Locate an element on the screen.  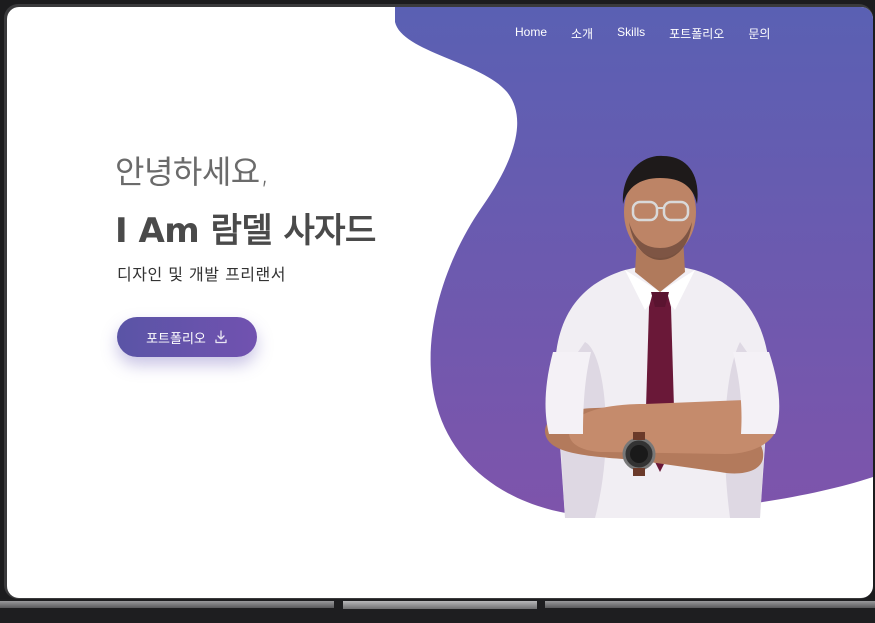
nav-item-home: Home is located at coordinates (531, 33).